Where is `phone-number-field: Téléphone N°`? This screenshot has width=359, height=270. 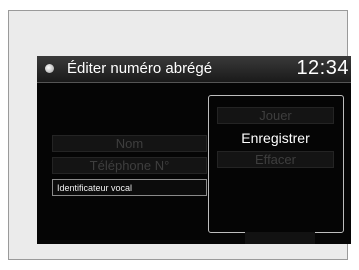 phone-number-field: Téléphone N° is located at coordinates (129, 165).